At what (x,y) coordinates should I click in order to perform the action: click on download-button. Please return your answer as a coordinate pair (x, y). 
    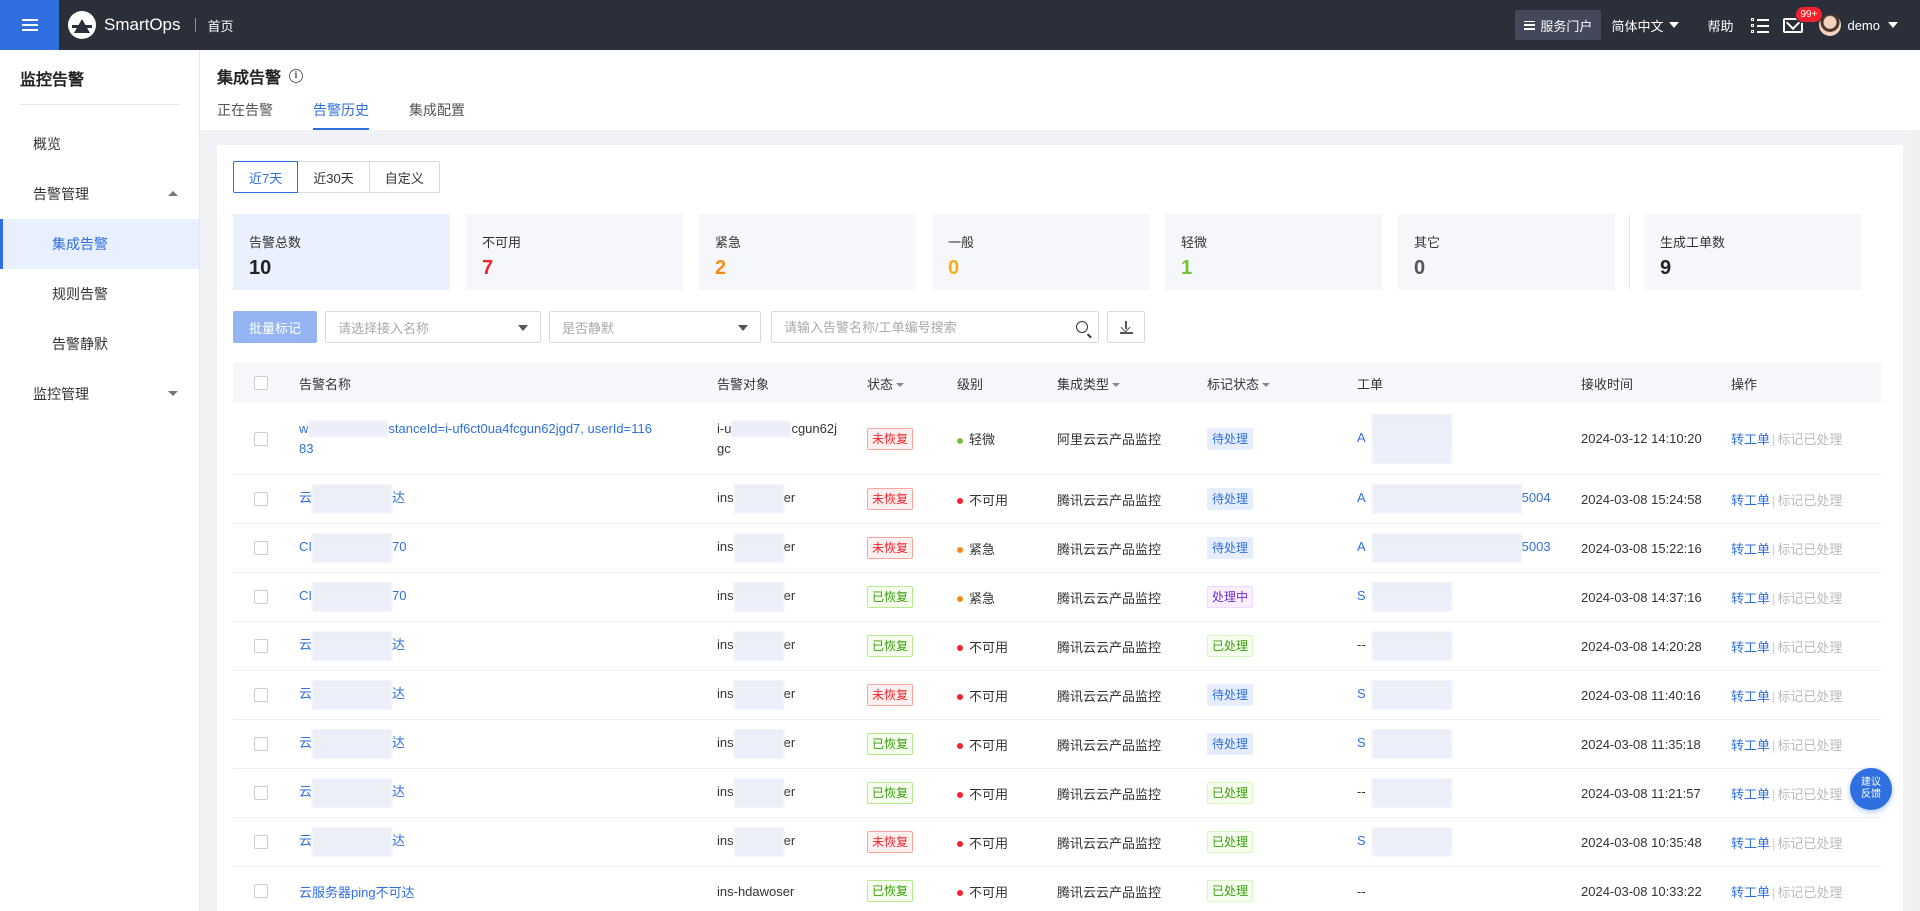
    Looking at the image, I should click on (1126, 327).